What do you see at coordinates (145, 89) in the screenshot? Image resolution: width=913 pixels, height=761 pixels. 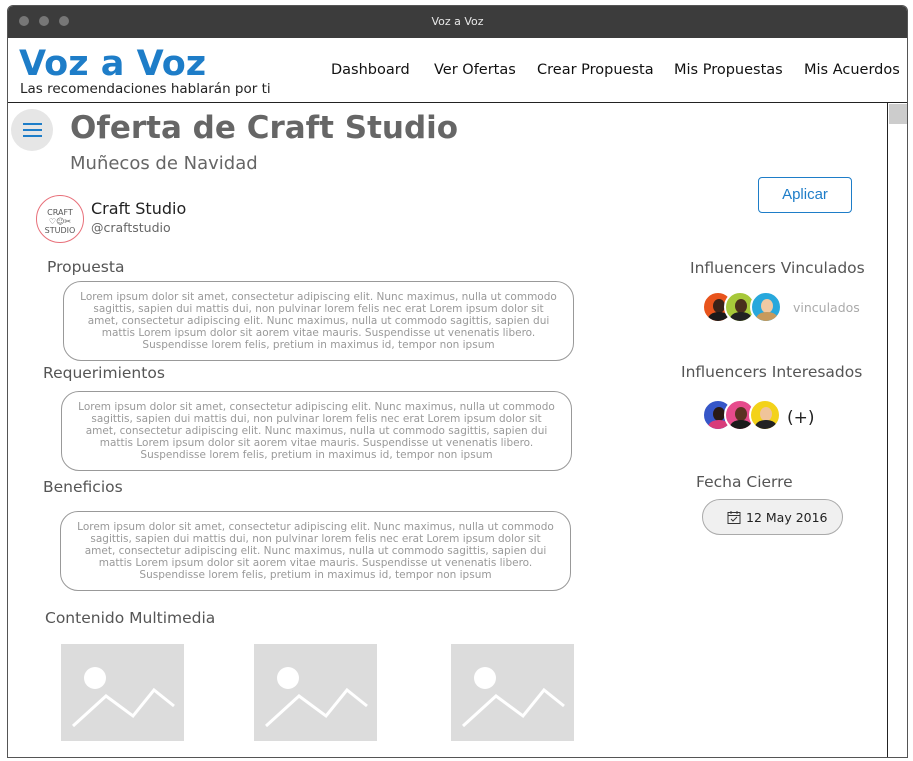 I see `app-tagline: Las recomendaciones hablarán por ti` at bounding box center [145, 89].